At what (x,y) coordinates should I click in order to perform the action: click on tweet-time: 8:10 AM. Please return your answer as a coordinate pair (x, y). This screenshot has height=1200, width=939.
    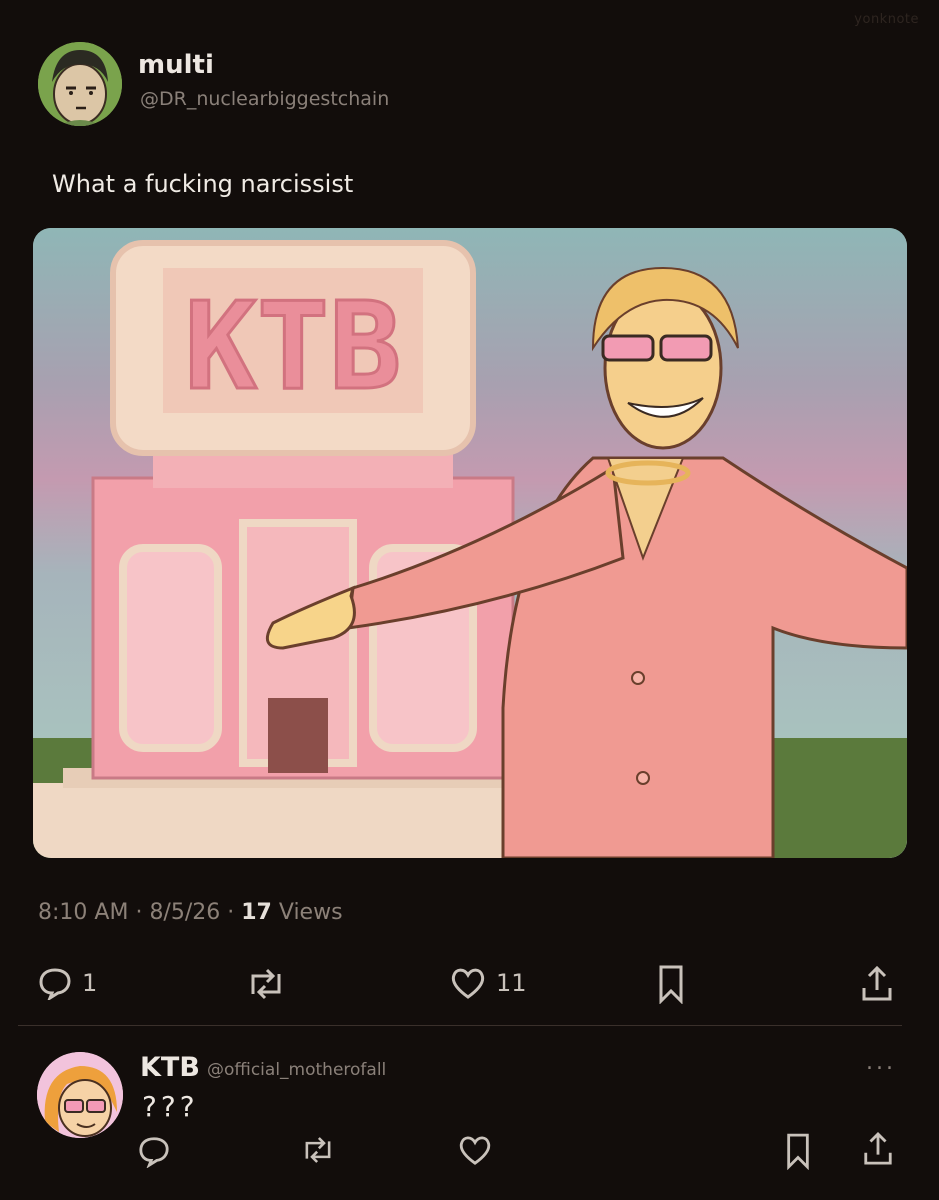
    Looking at the image, I should click on (83, 912).